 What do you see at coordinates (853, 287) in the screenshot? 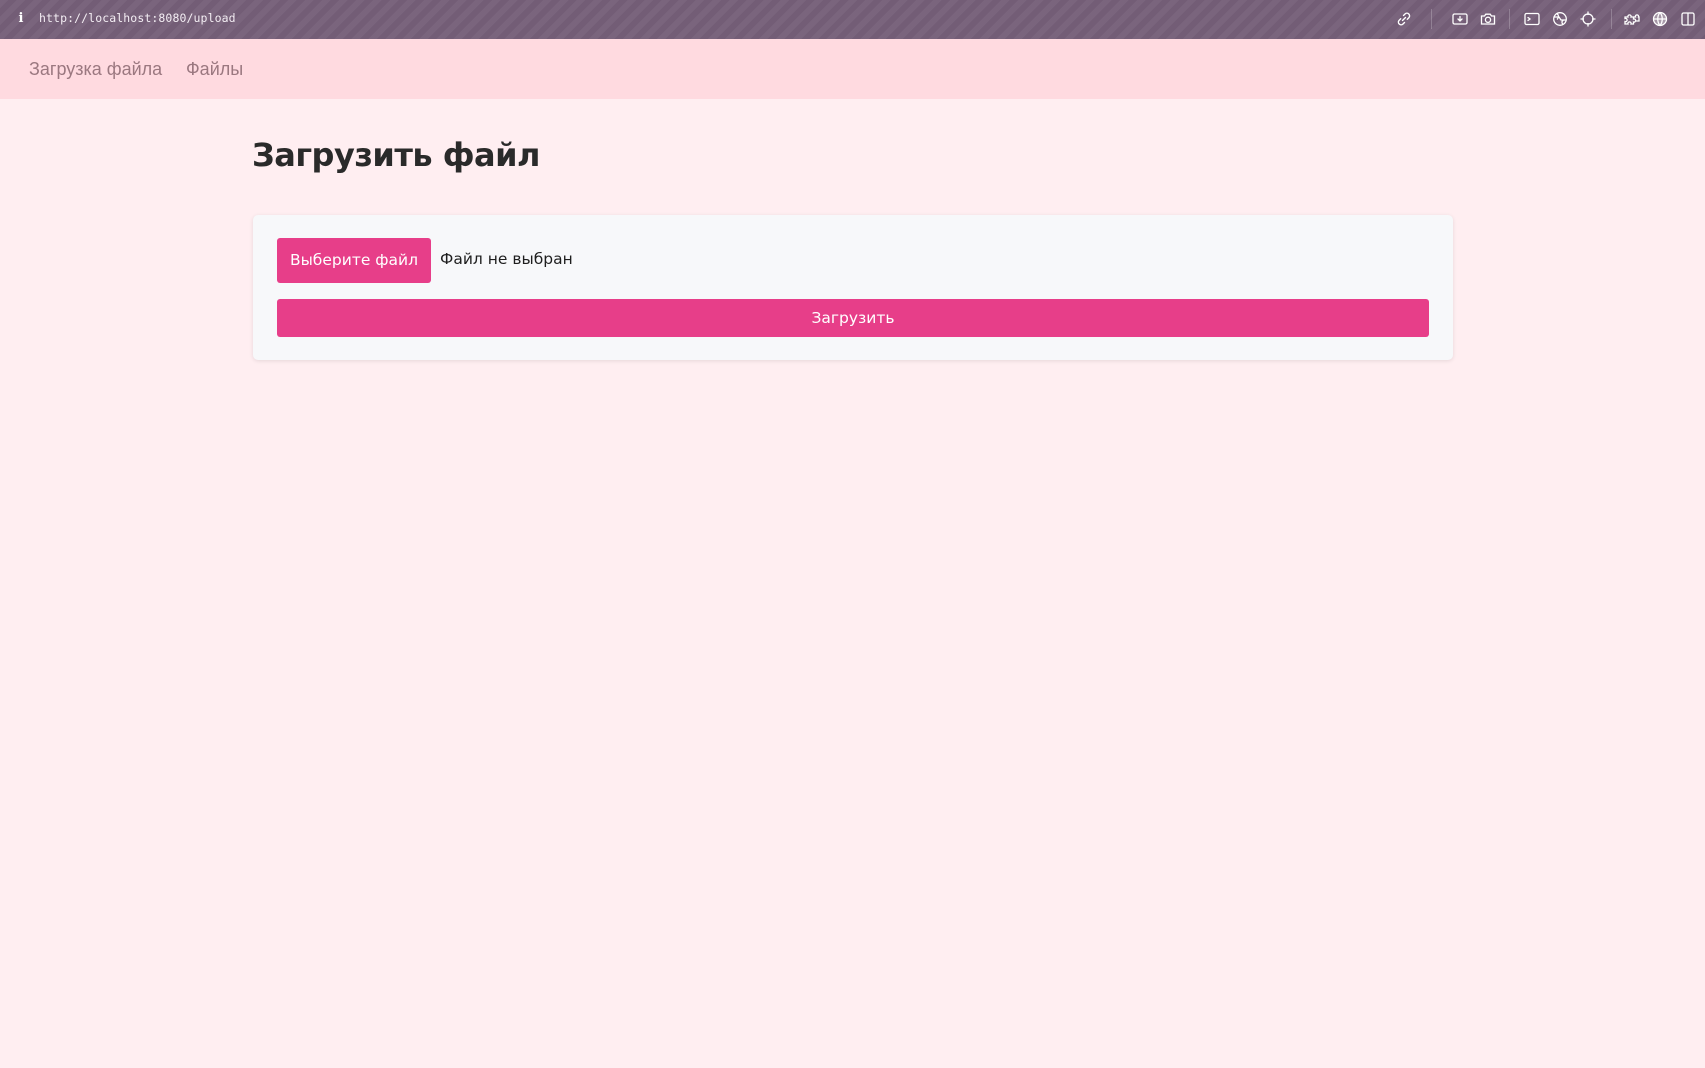
I see `upload-form-card: Выберите файл Файл не выбран Загрузить` at bounding box center [853, 287].